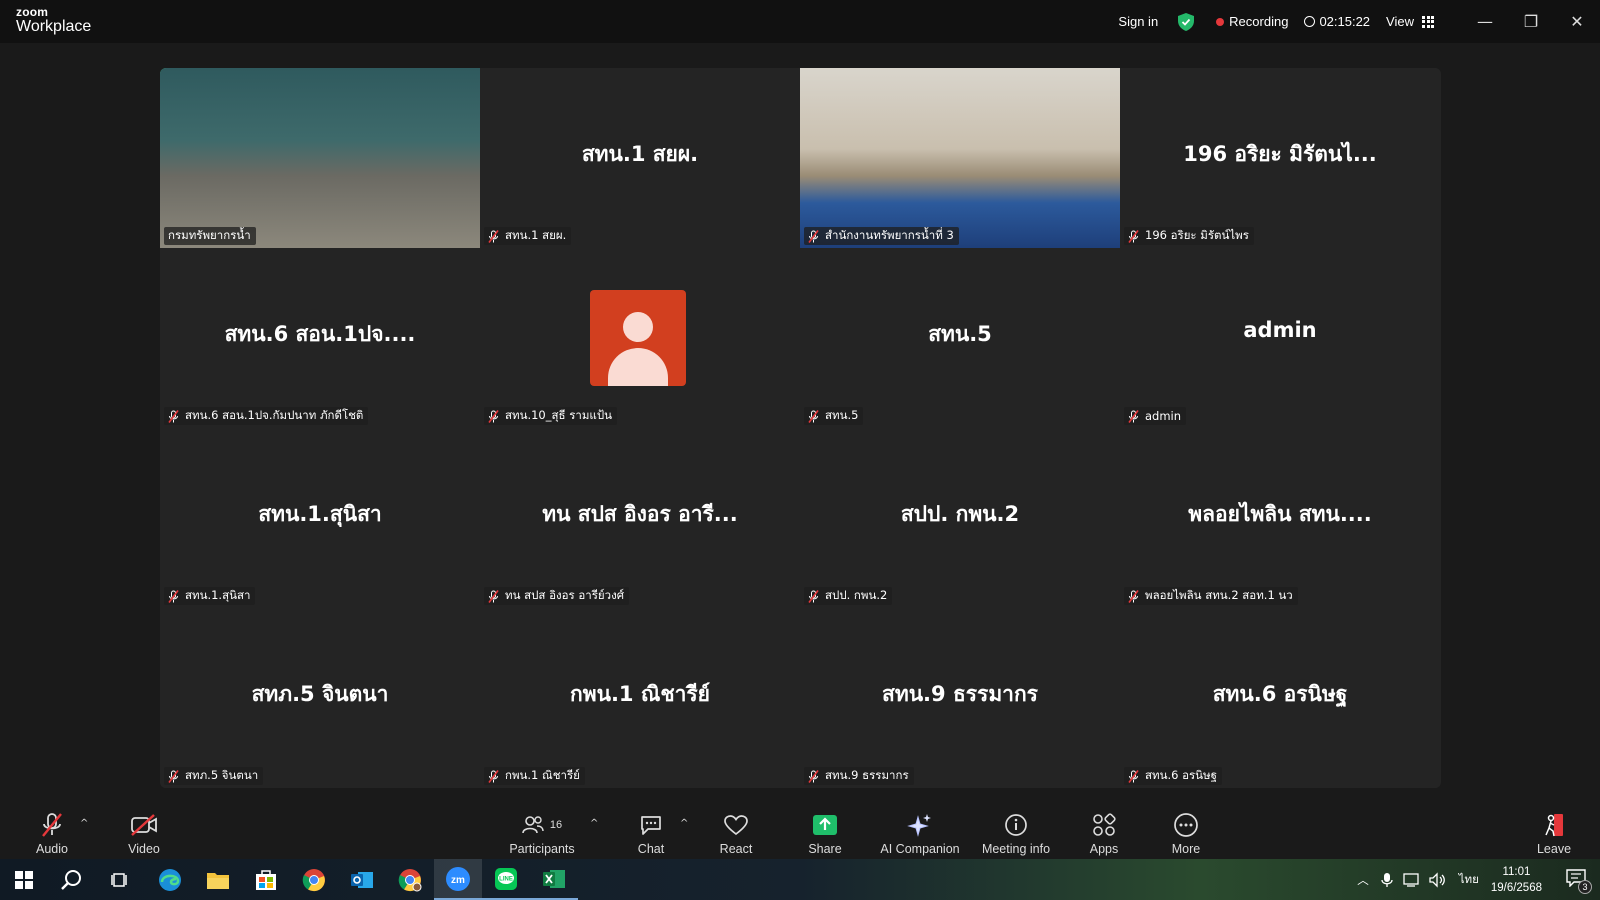 Image resolution: width=1600 pixels, height=900 pixels. I want to click on chat-button: Chat, so click(651, 829).